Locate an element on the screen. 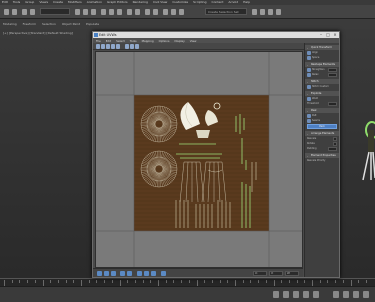 This screenshot has width=375, height=302. key-mode-icon is located at coordinates (276, 294).